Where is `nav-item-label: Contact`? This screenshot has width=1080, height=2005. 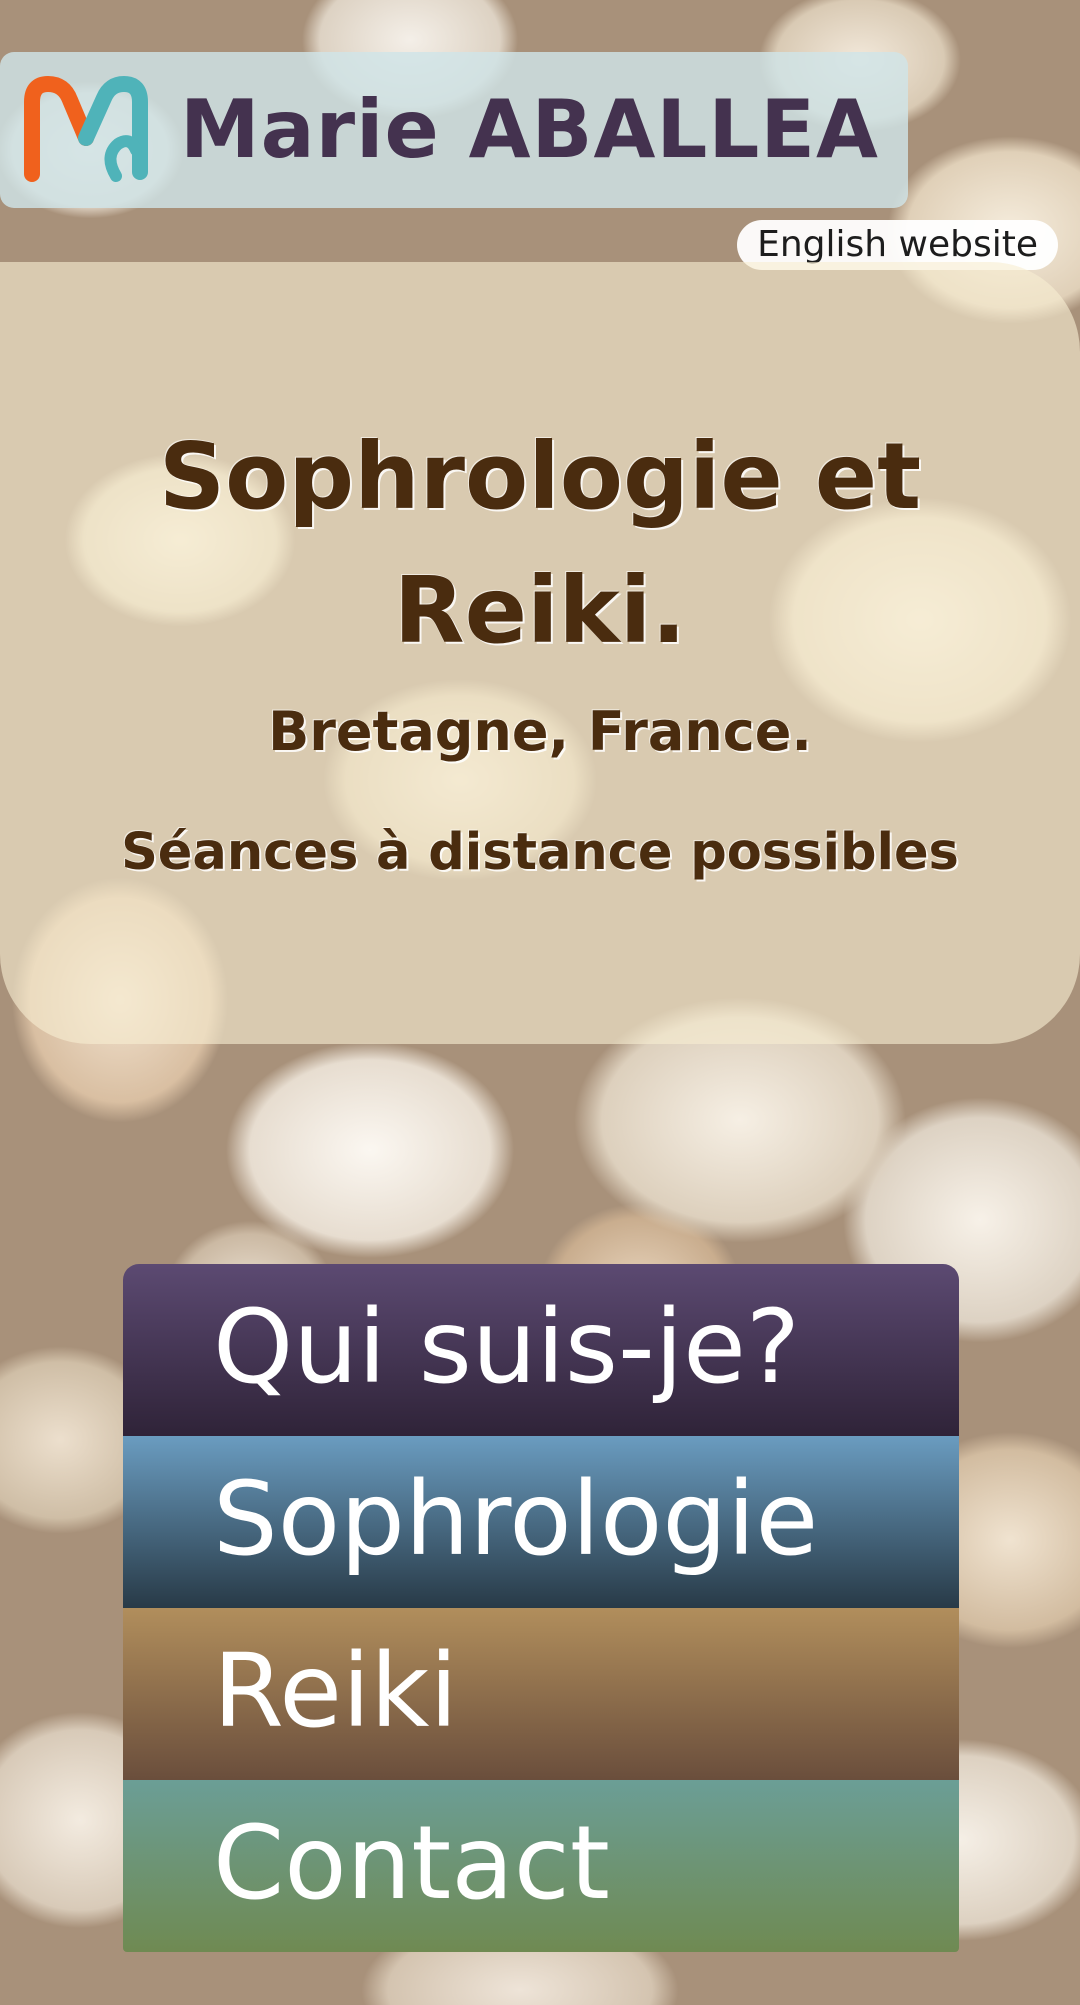 nav-item-label: Contact is located at coordinates (411, 1863).